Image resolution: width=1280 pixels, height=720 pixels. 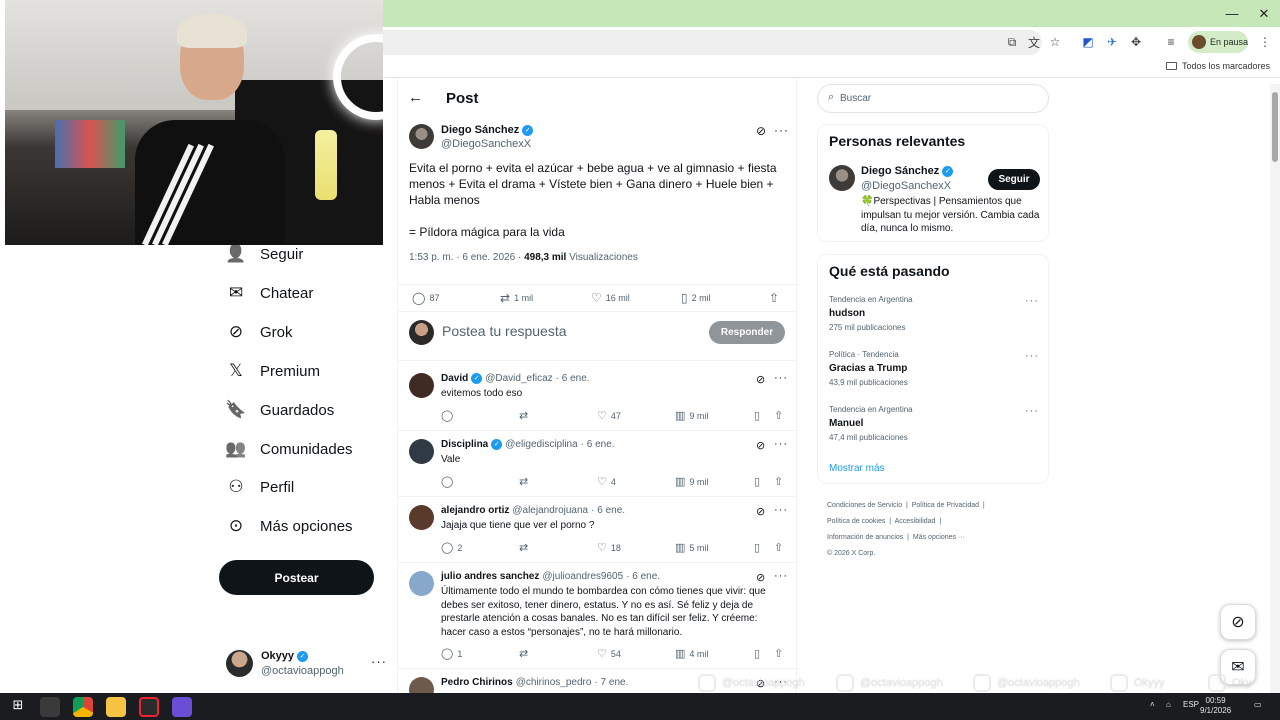 I want to click on post-button: Postear, so click(x=296, y=577).